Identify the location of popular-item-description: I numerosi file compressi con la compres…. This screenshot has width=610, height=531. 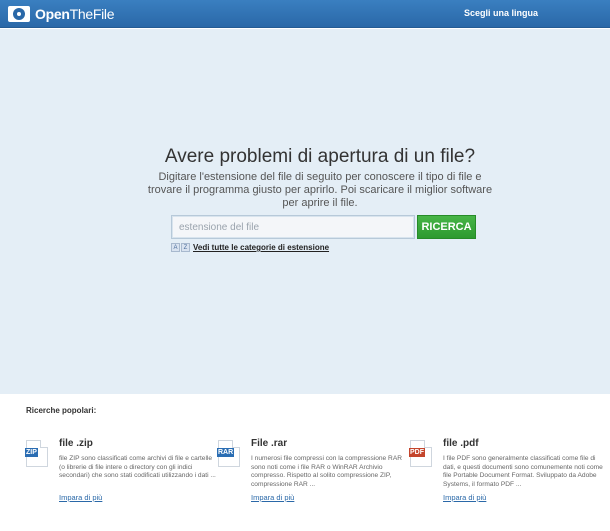
(326, 471).